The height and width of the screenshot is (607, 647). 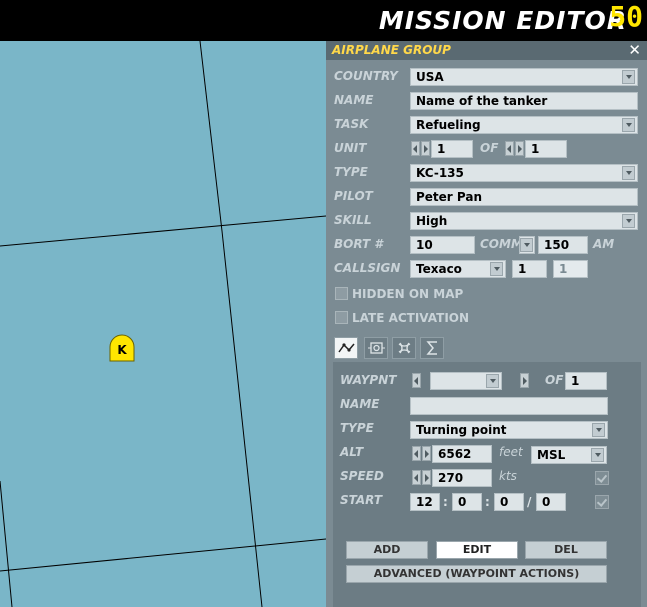 I want to click on speed-field: 270, so click(x=462, y=478).